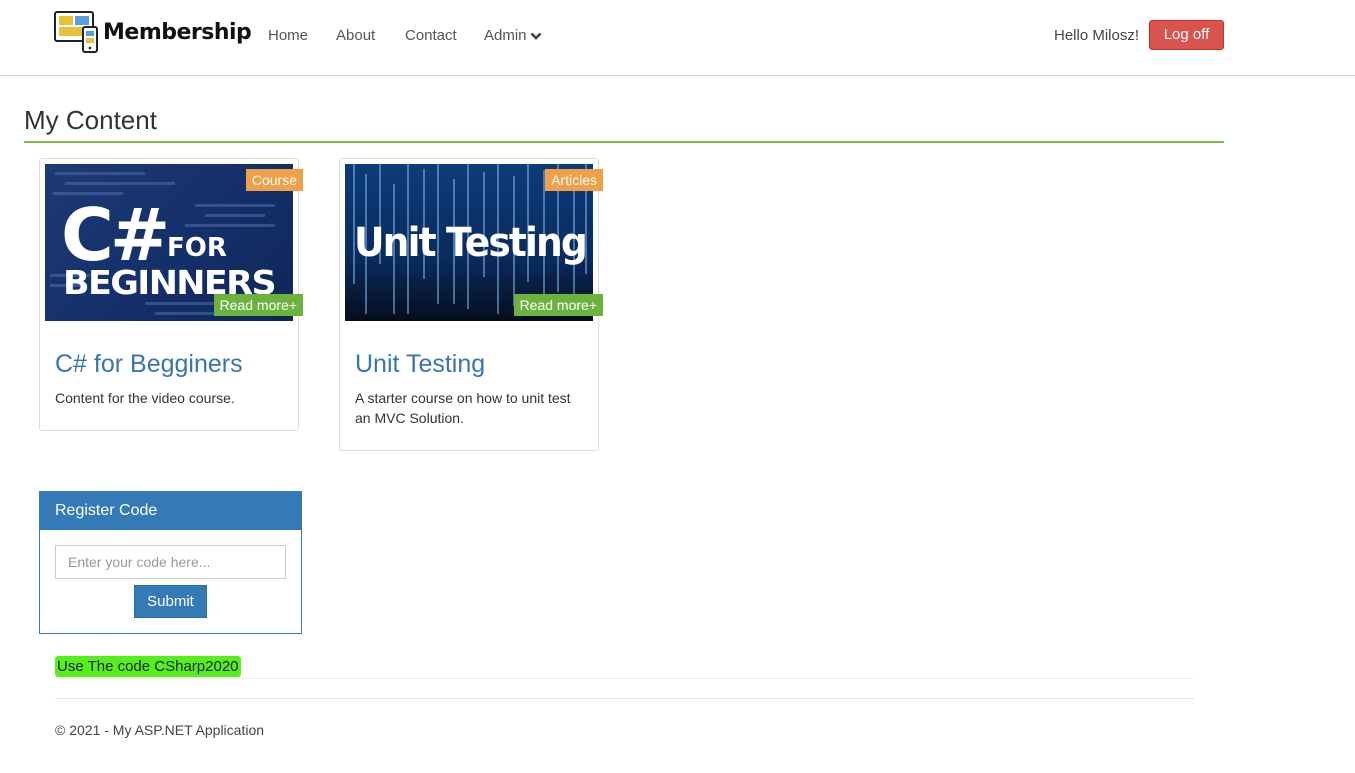 The width and height of the screenshot is (1355, 773). I want to click on nav-contact-link: Contact, so click(431, 36).